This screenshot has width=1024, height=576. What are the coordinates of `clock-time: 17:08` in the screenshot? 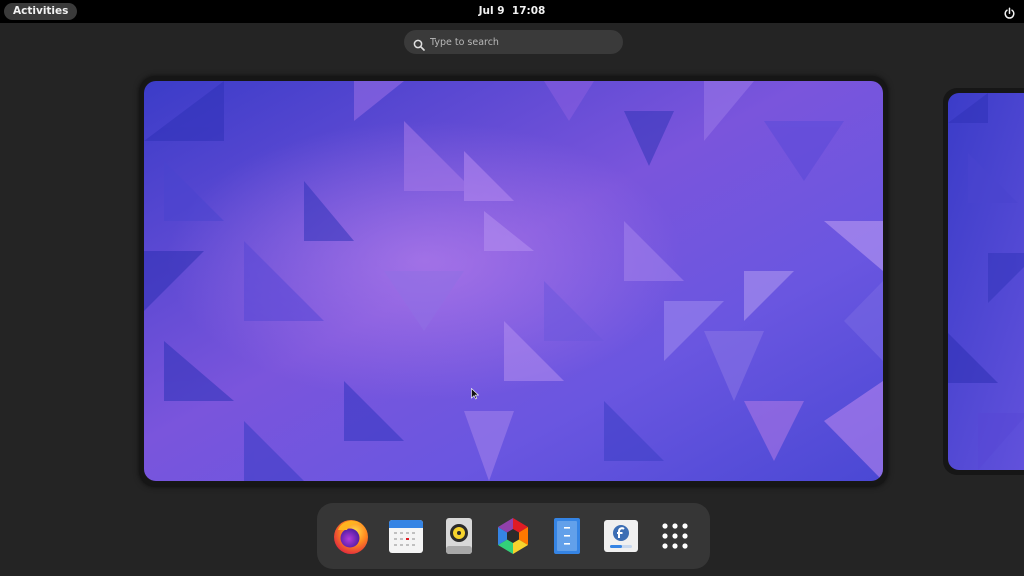 It's located at (528, 11).